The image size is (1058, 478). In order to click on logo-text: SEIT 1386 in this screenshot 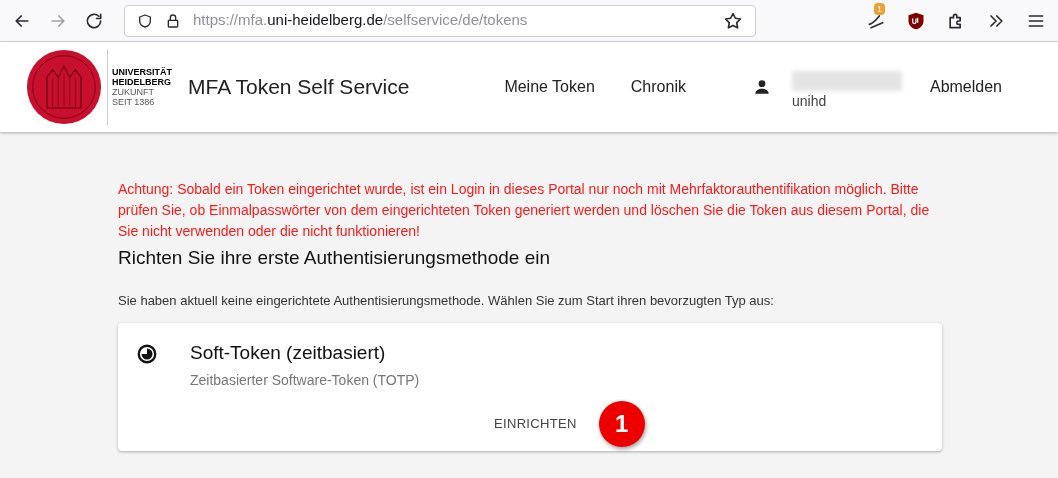, I will do `click(134, 102)`.